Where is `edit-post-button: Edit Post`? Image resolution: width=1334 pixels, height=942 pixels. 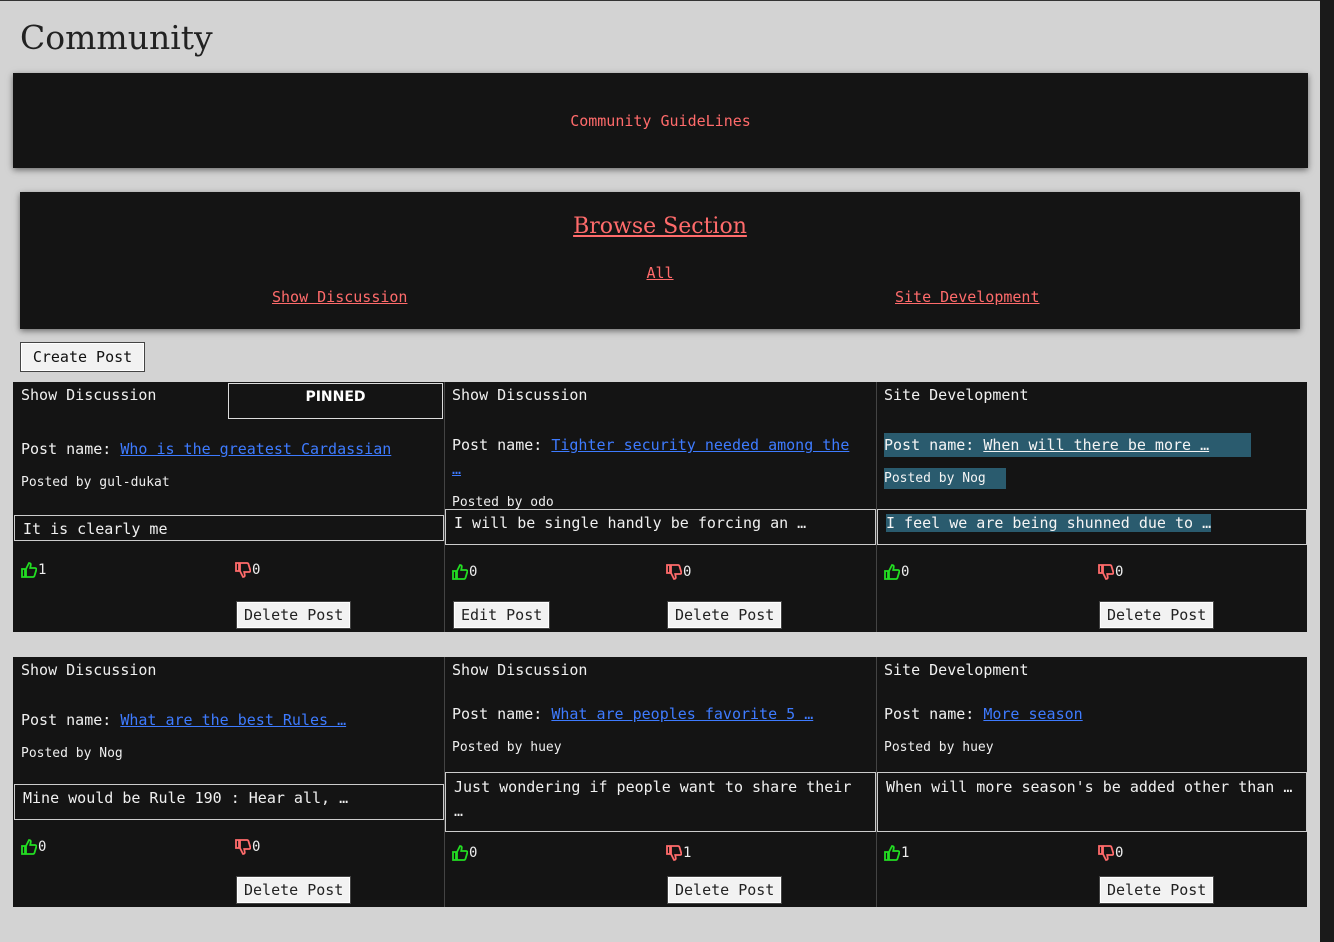 edit-post-button: Edit Post is located at coordinates (502, 615).